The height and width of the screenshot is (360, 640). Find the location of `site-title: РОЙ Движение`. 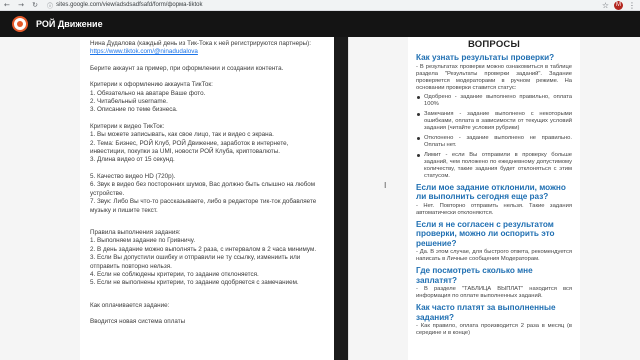

site-title: РОЙ Движение is located at coordinates (69, 24).